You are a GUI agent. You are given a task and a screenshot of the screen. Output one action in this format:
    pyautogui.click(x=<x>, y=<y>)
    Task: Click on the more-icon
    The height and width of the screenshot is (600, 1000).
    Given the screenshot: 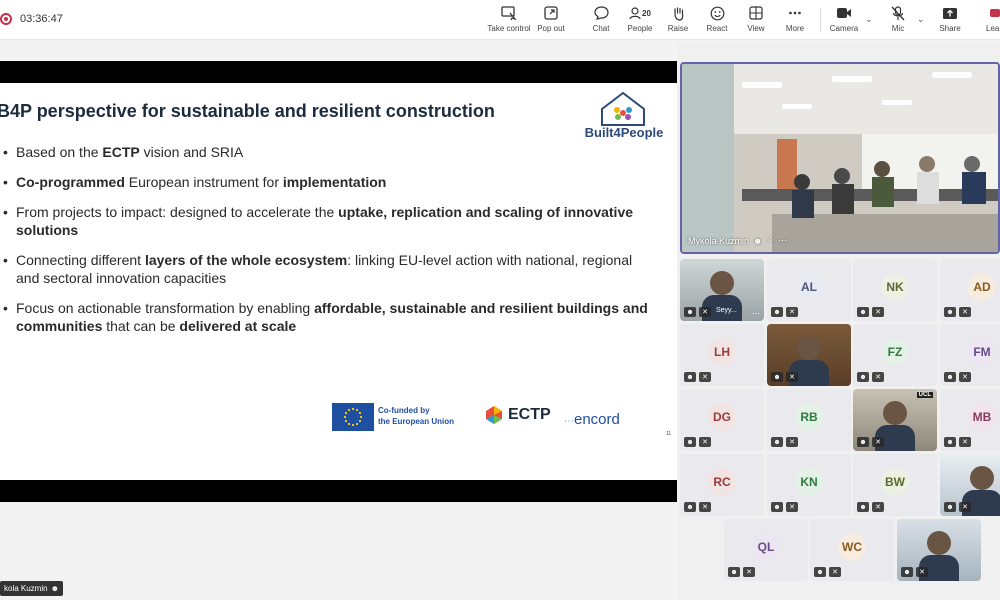 What is the action you would take?
    pyautogui.click(x=795, y=13)
    